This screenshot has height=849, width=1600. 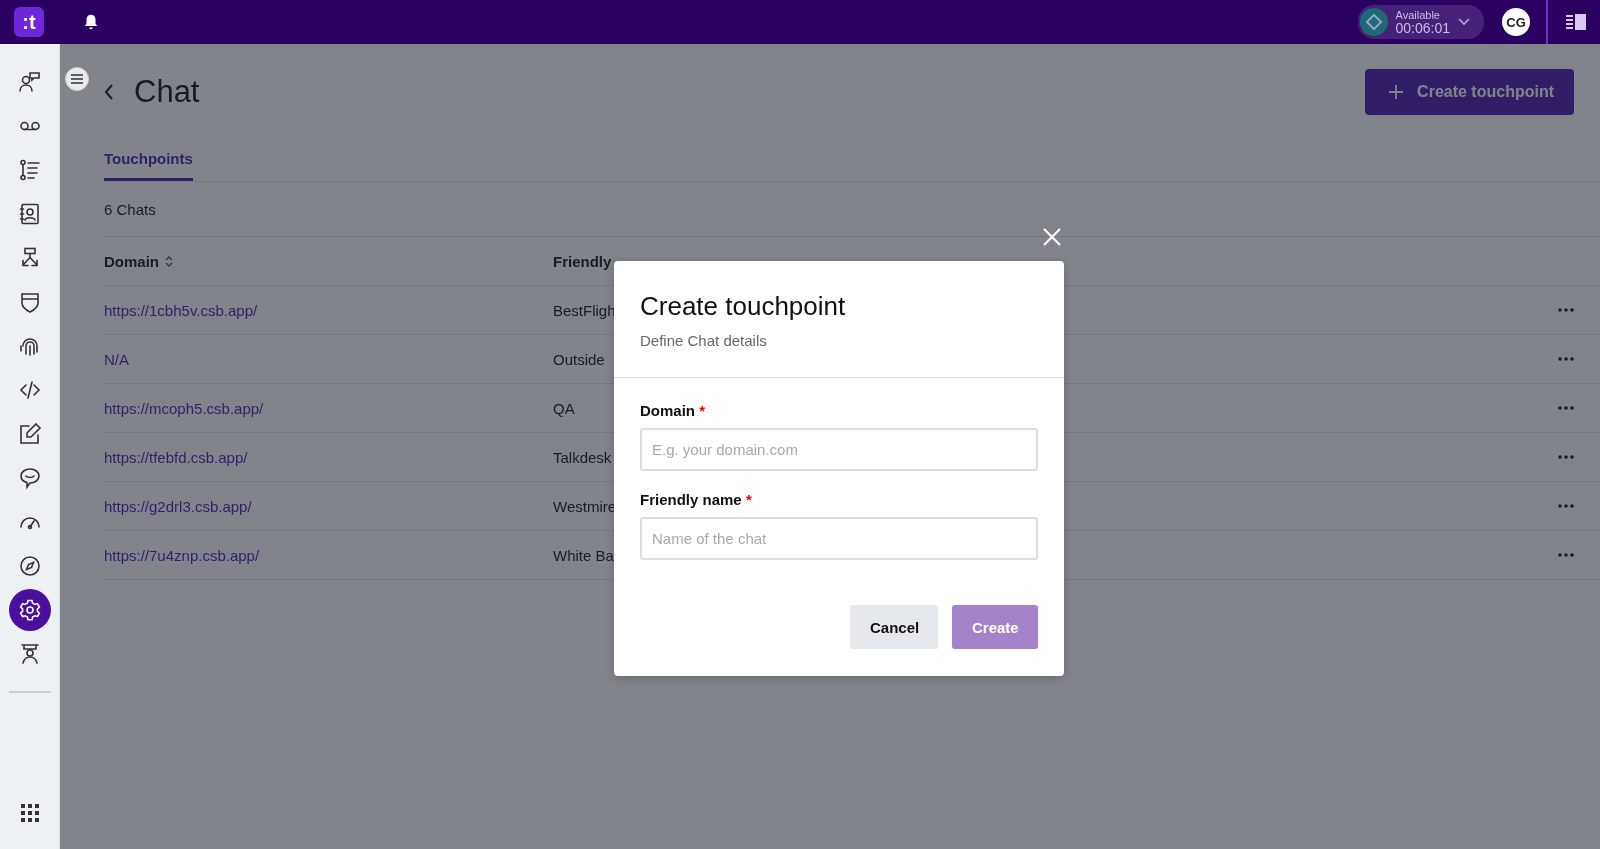 I want to click on apps-grid-icon, so click(x=29, y=813).